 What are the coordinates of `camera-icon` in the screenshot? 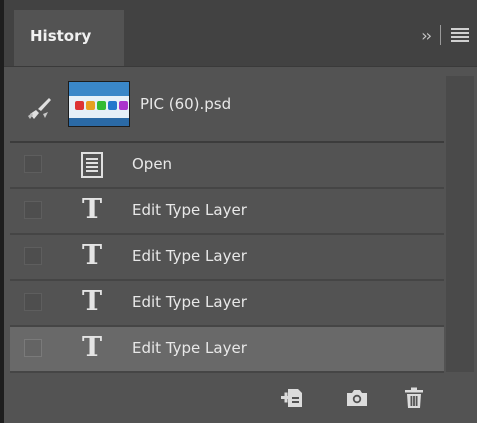 It's located at (357, 398).